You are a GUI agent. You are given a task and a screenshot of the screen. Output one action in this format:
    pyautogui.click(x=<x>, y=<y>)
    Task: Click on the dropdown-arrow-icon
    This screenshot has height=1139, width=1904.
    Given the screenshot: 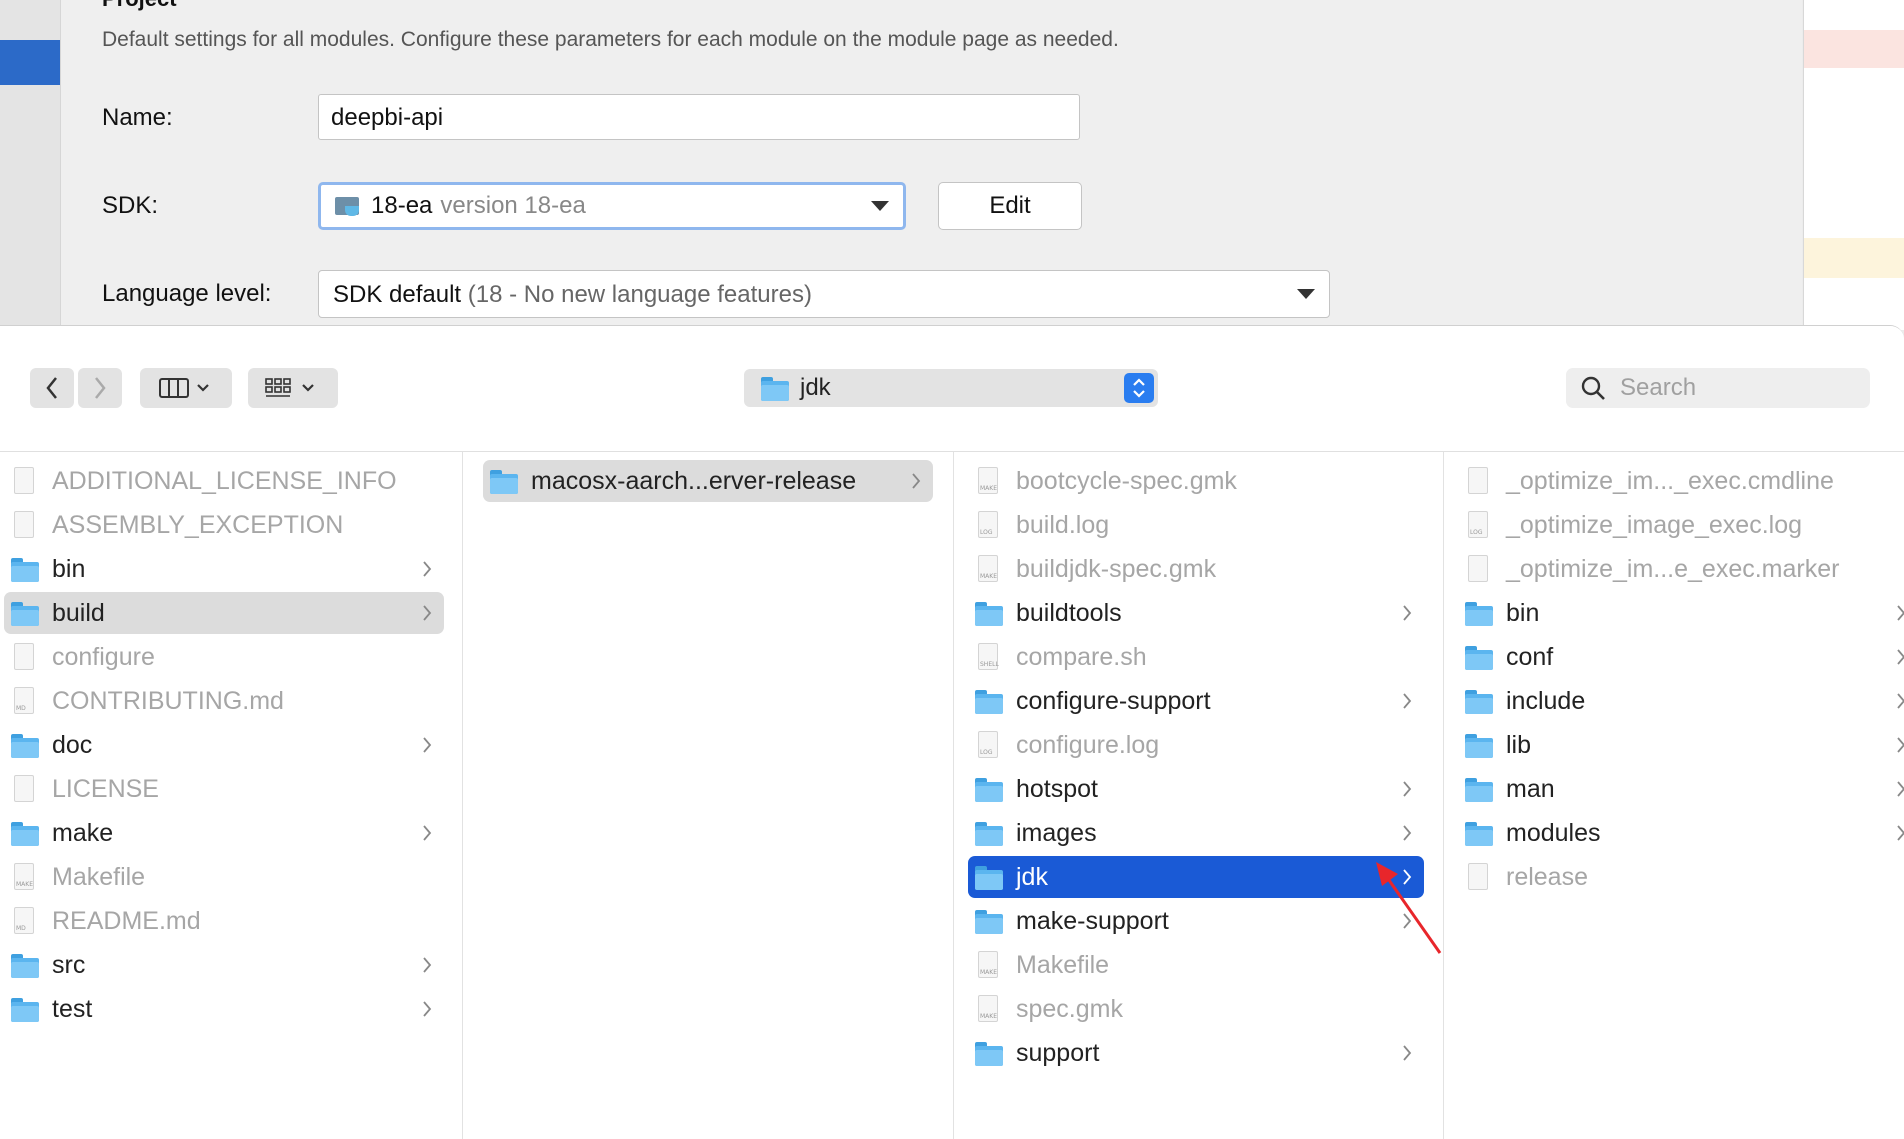 What is the action you would take?
    pyautogui.click(x=880, y=206)
    